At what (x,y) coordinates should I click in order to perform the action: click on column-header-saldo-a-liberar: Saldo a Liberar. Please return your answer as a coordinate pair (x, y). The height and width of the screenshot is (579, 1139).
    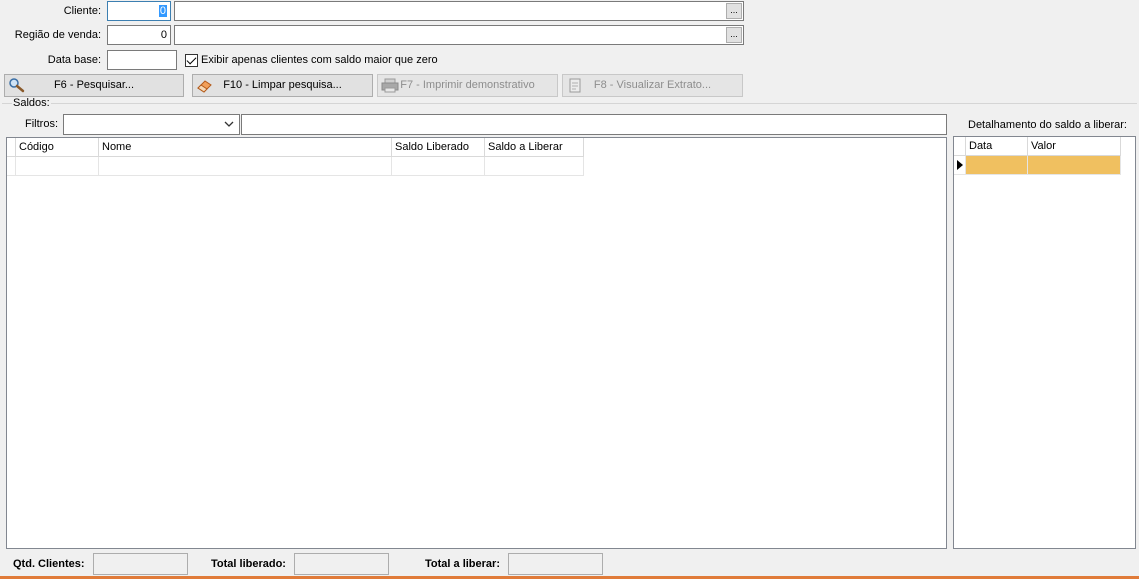
    Looking at the image, I should click on (534, 147).